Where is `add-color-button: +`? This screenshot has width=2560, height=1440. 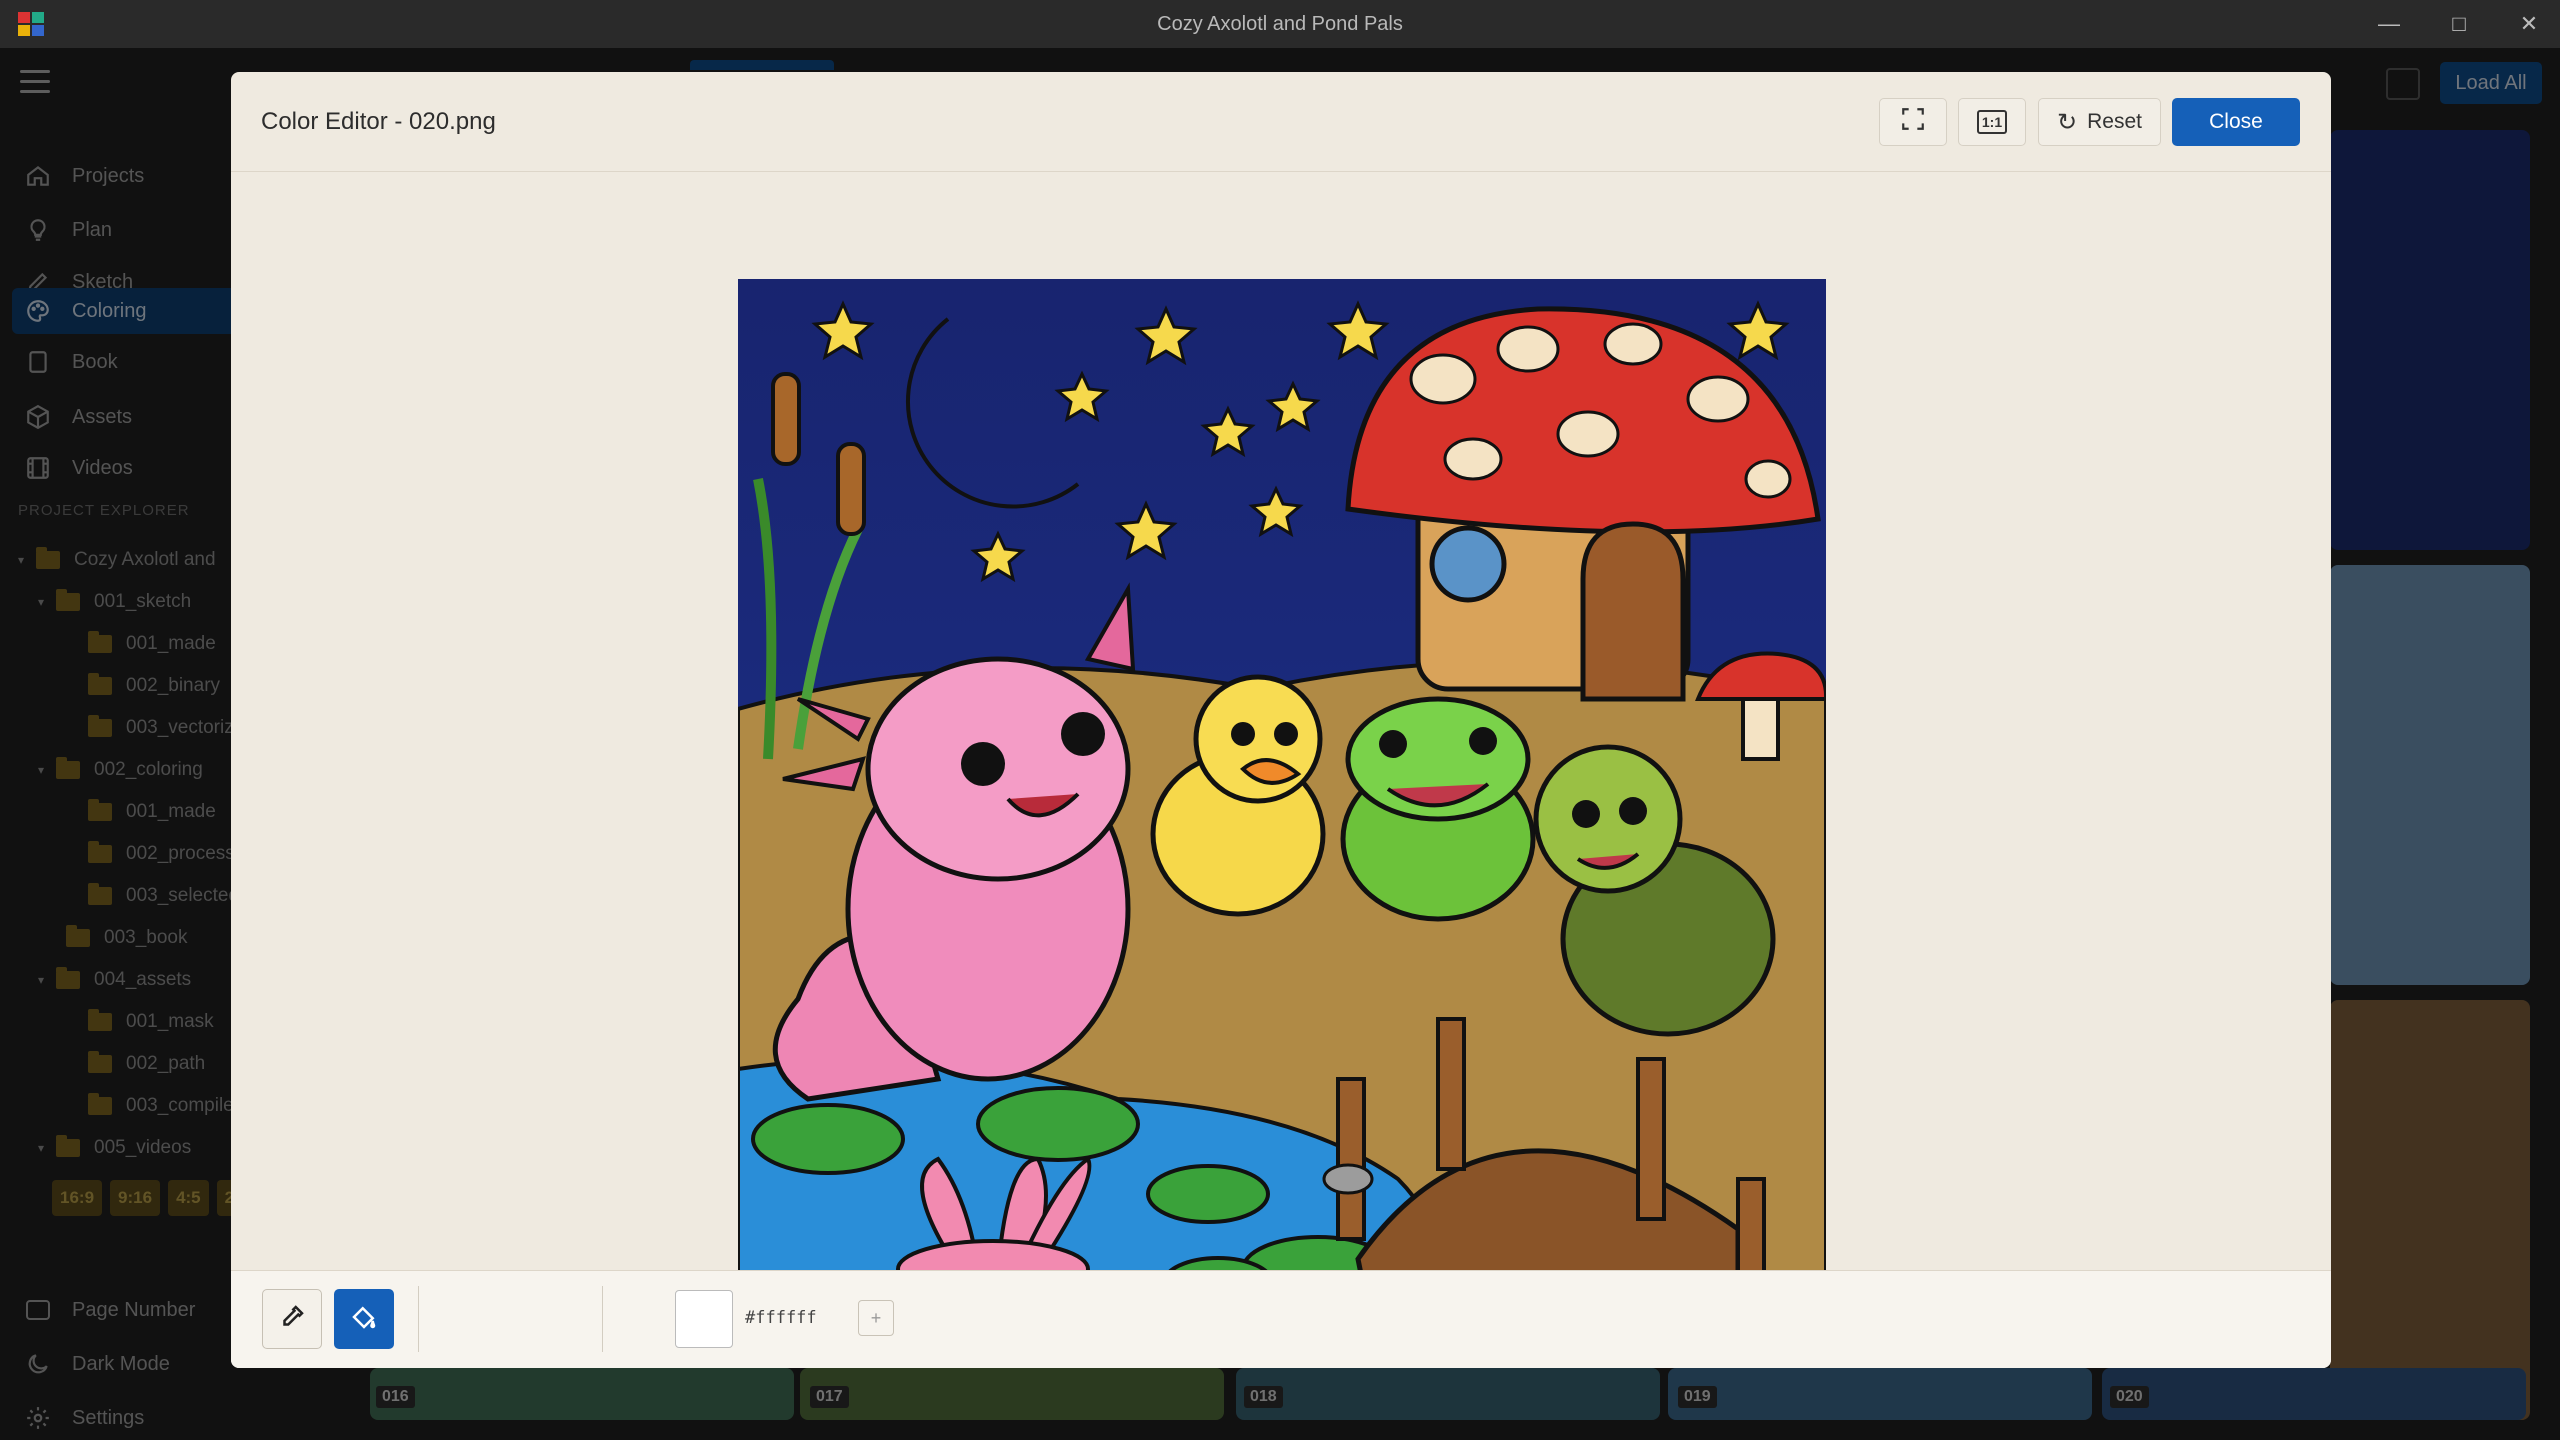 add-color-button: + is located at coordinates (876, 1318).